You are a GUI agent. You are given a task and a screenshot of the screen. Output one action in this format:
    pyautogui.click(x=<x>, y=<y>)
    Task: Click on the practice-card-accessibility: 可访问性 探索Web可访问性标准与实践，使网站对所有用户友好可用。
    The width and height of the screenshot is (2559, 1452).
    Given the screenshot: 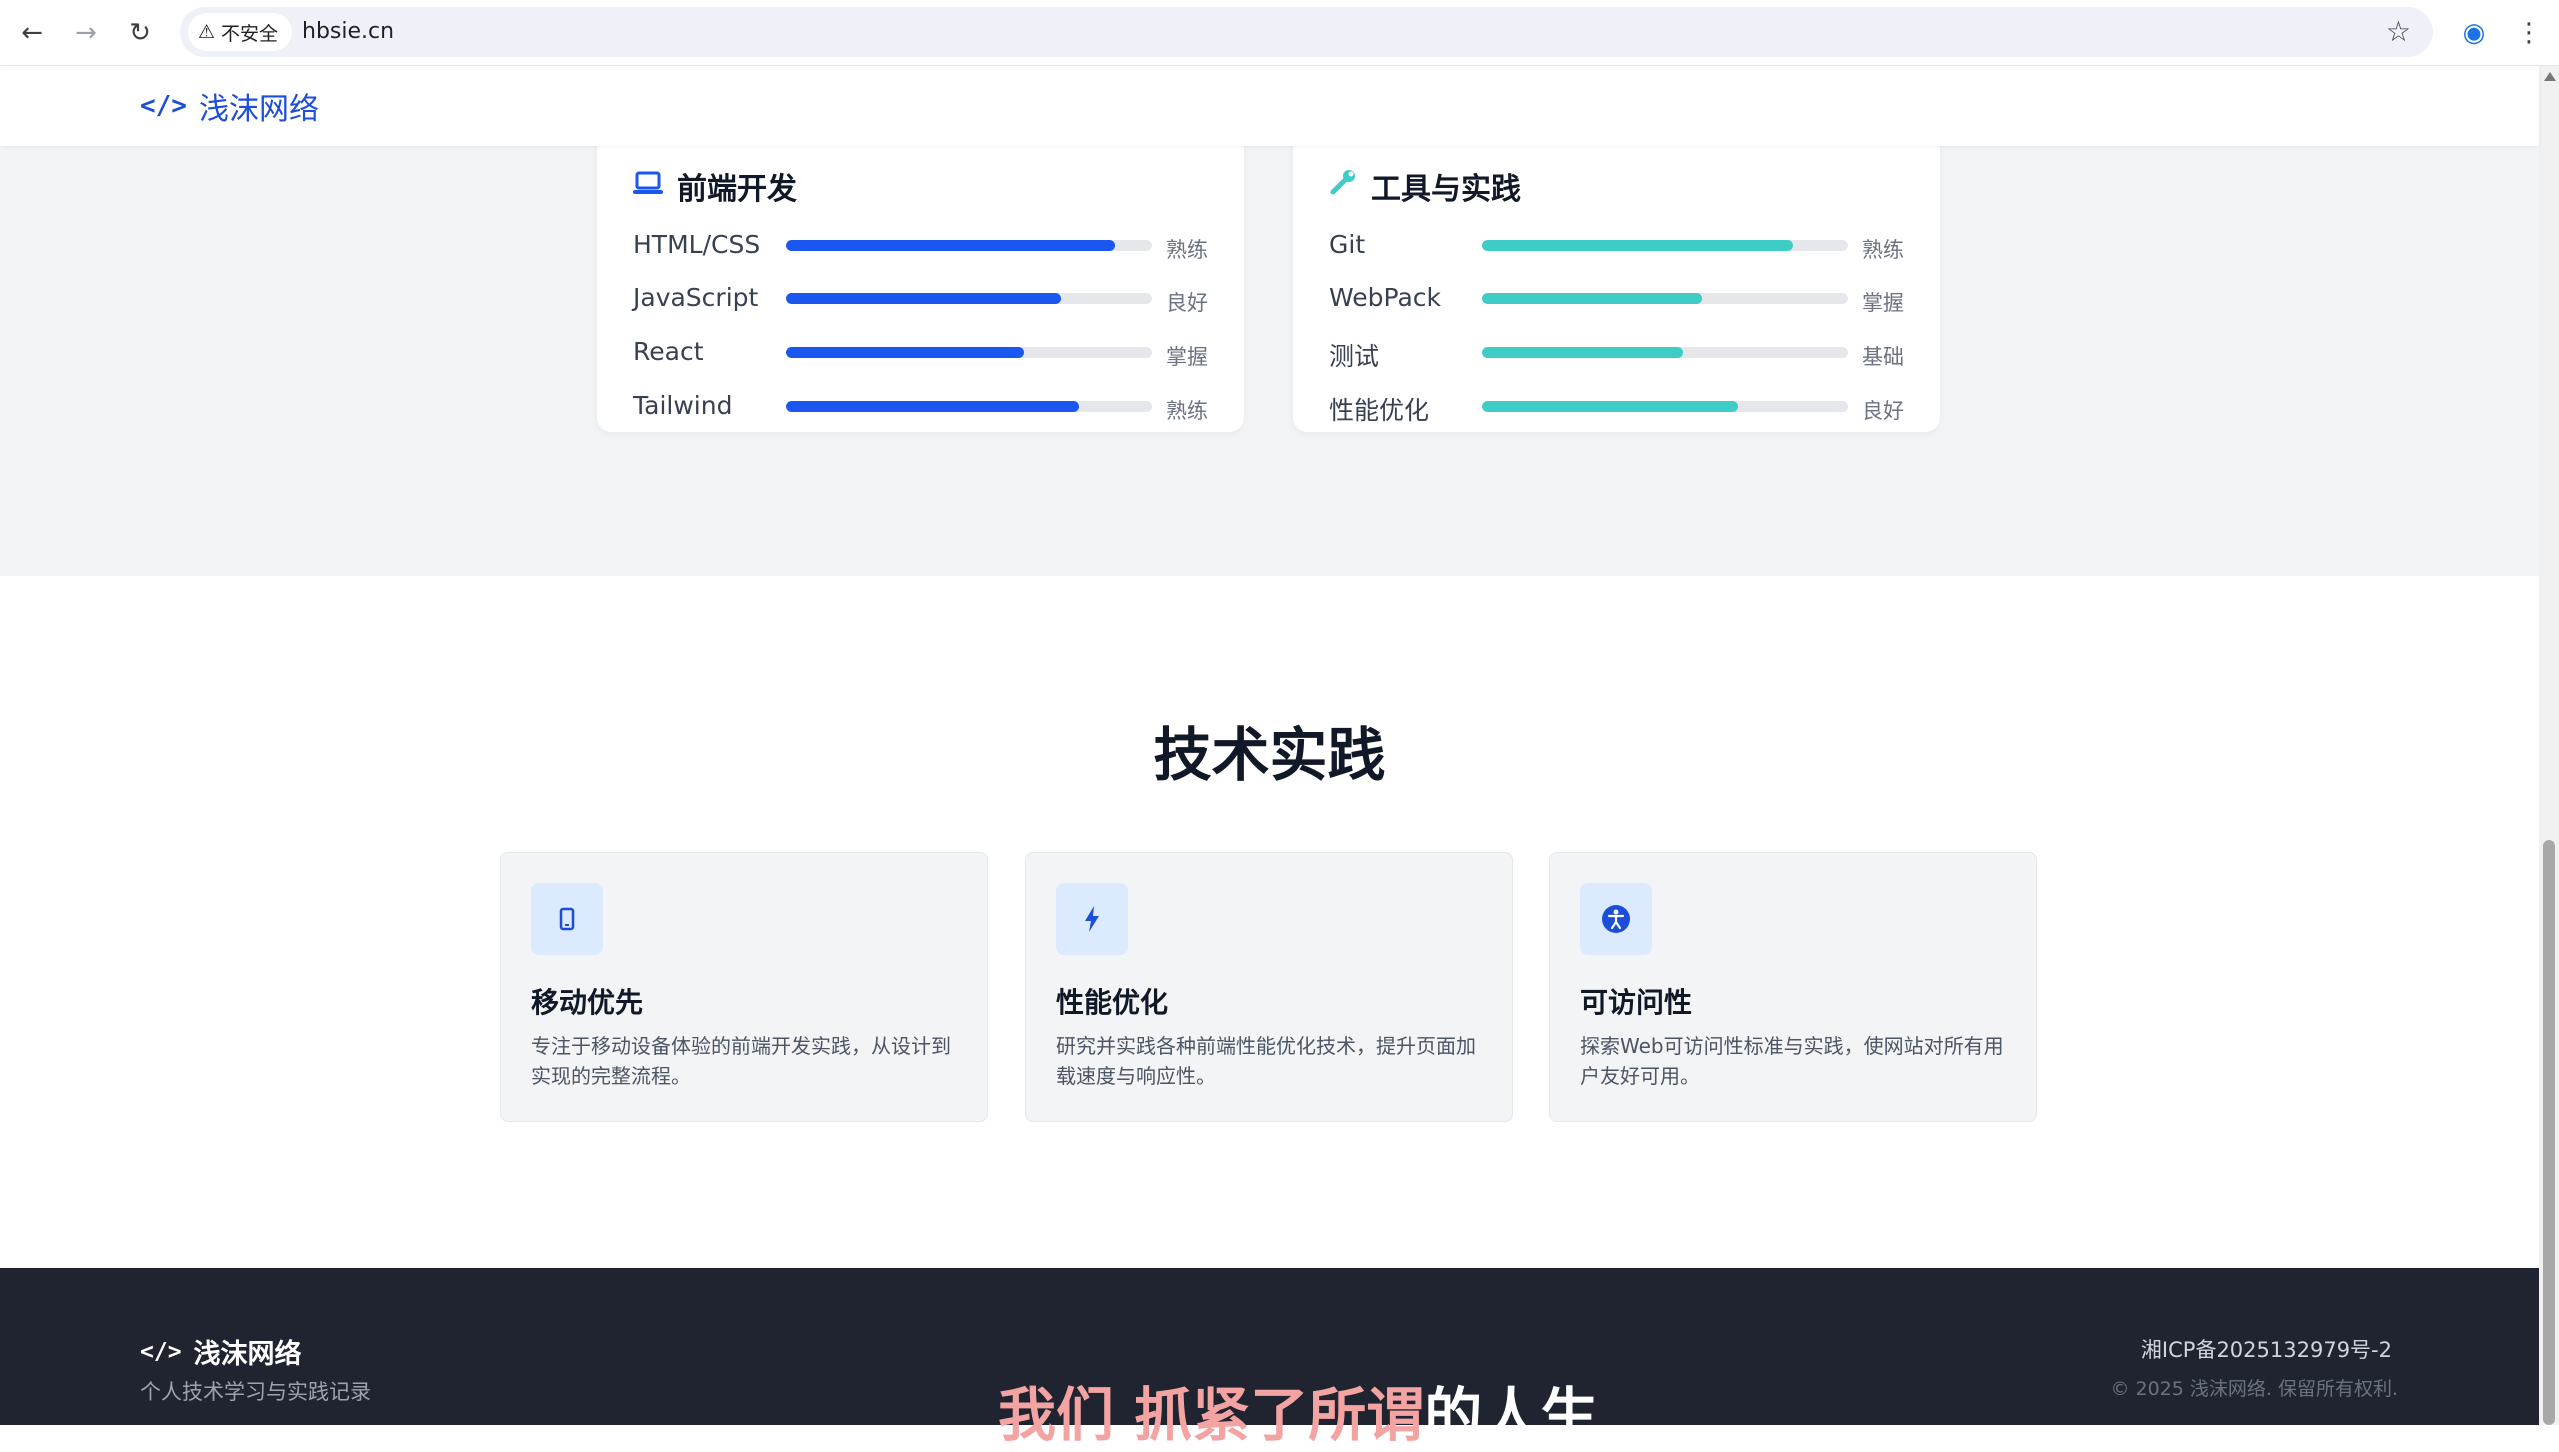 What is the action you would take?
    pyautogui.click(x=1793, y=987)
    